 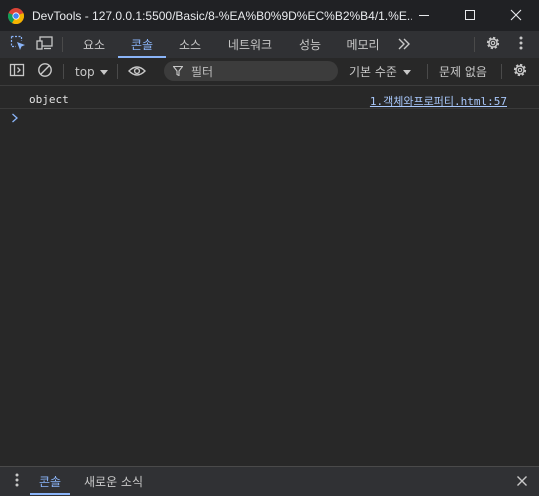 I want to click on tab-elements: 요소, so click(x=94, y=44).